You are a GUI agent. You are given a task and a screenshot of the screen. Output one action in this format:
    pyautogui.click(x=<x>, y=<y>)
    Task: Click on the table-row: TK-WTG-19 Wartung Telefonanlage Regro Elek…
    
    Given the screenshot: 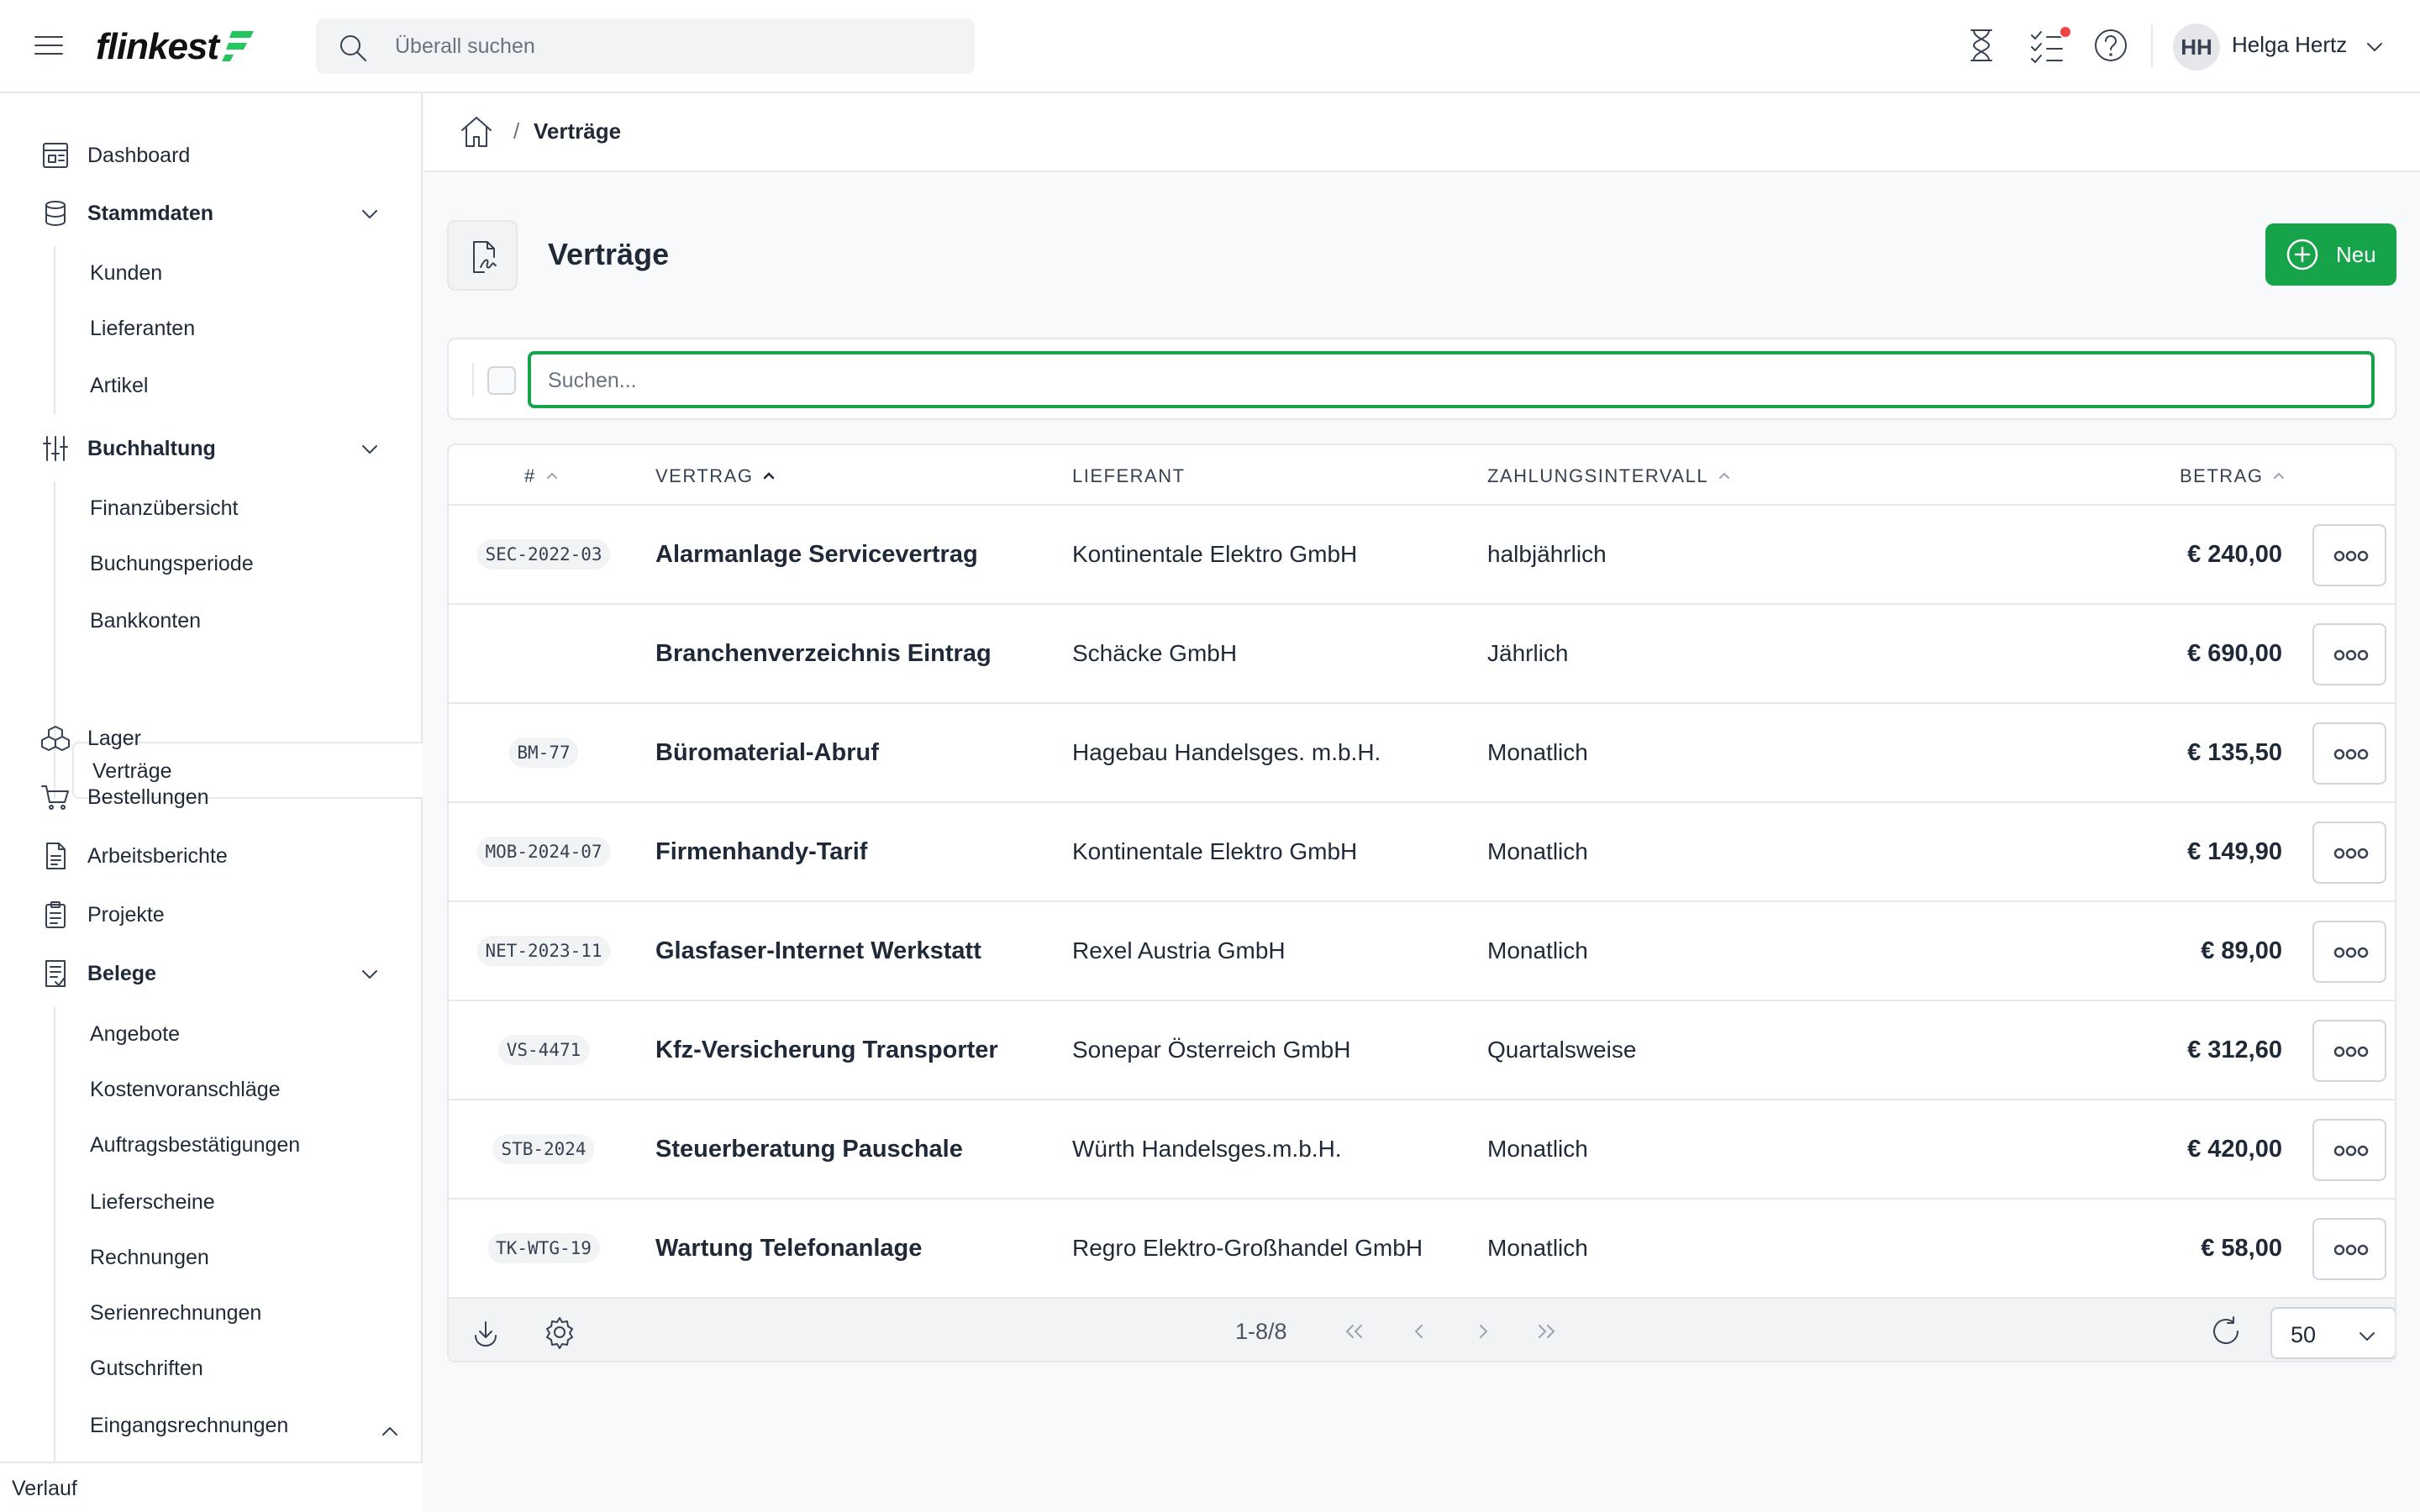 What is the action you would take?
    pyautogui.click(x=1422, y=1249)
    